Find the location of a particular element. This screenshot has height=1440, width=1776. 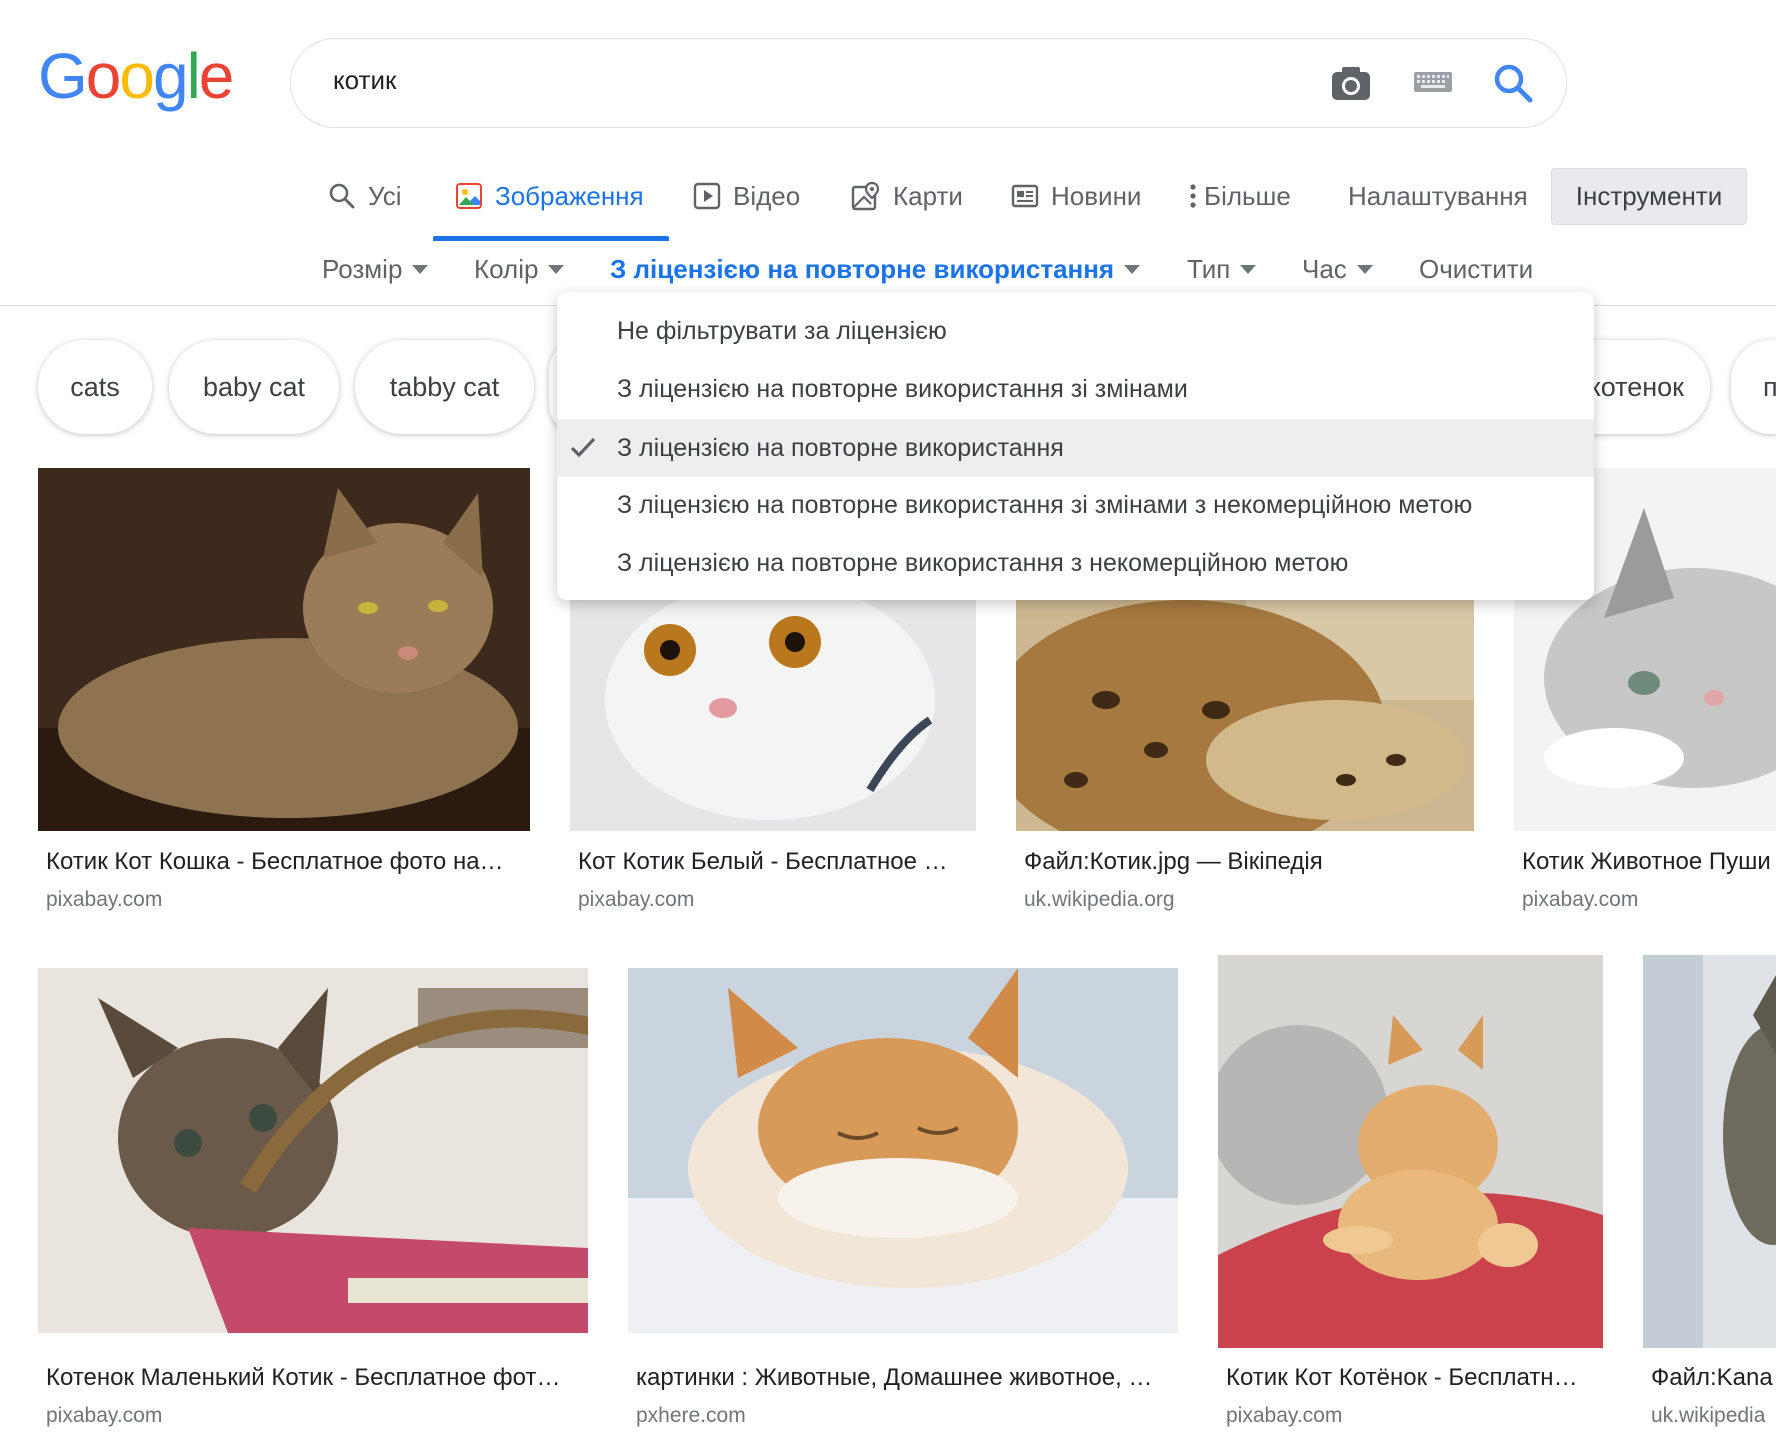

result-caption: Файл:Kana is located at coordinates (1713, 1378).